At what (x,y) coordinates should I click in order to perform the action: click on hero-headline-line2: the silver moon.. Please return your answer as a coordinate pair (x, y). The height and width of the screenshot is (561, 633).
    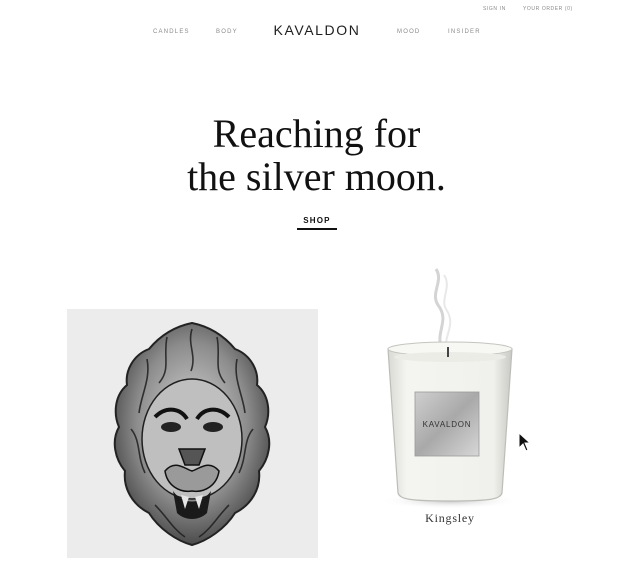
    Looking at the image, I should click on (316, 176).